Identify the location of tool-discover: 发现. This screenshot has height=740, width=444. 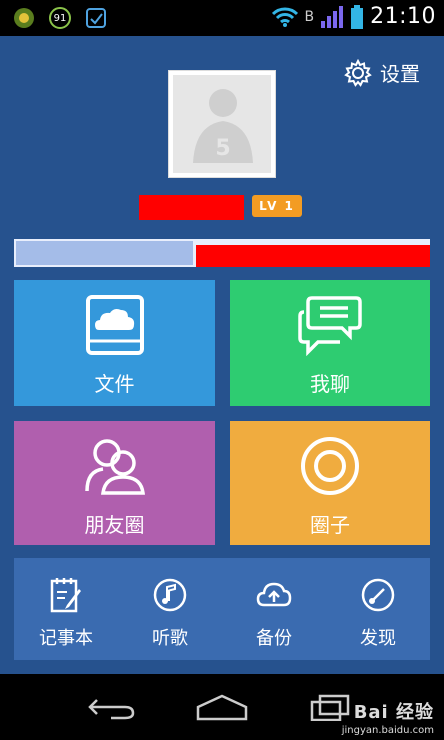
(378, 609).